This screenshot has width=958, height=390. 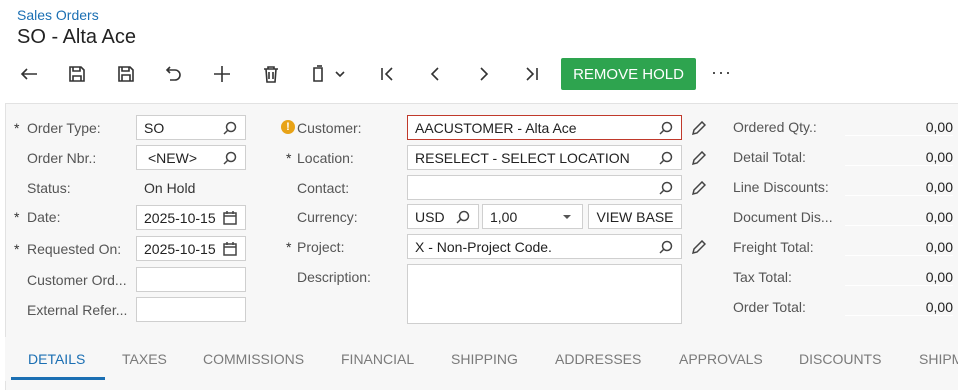 What do you see at coordinates (840, 359) in the screenshot?
I see `tab-discounts: DISCOUNTS` at bounding box center [840, 359].